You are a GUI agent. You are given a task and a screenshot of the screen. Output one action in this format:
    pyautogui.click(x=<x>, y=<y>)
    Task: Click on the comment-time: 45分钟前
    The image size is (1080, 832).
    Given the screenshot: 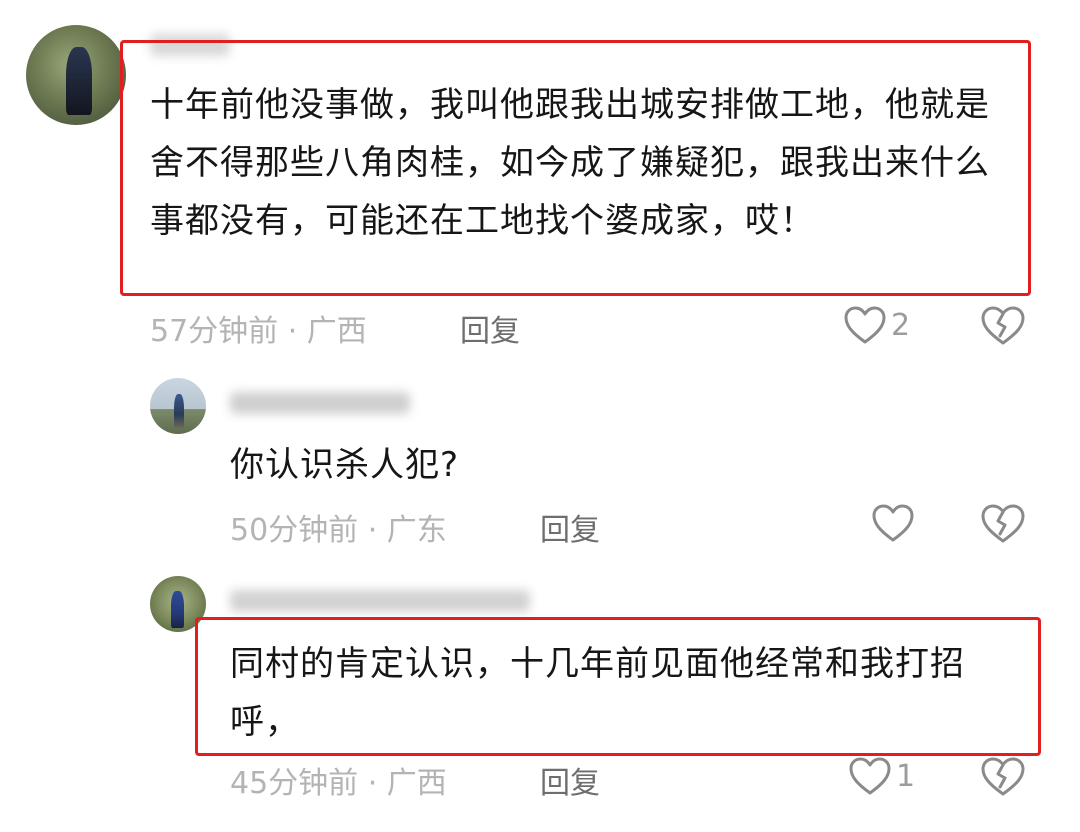 What is the action you would take?
    pyautogui.click(x=294, y=783)
    